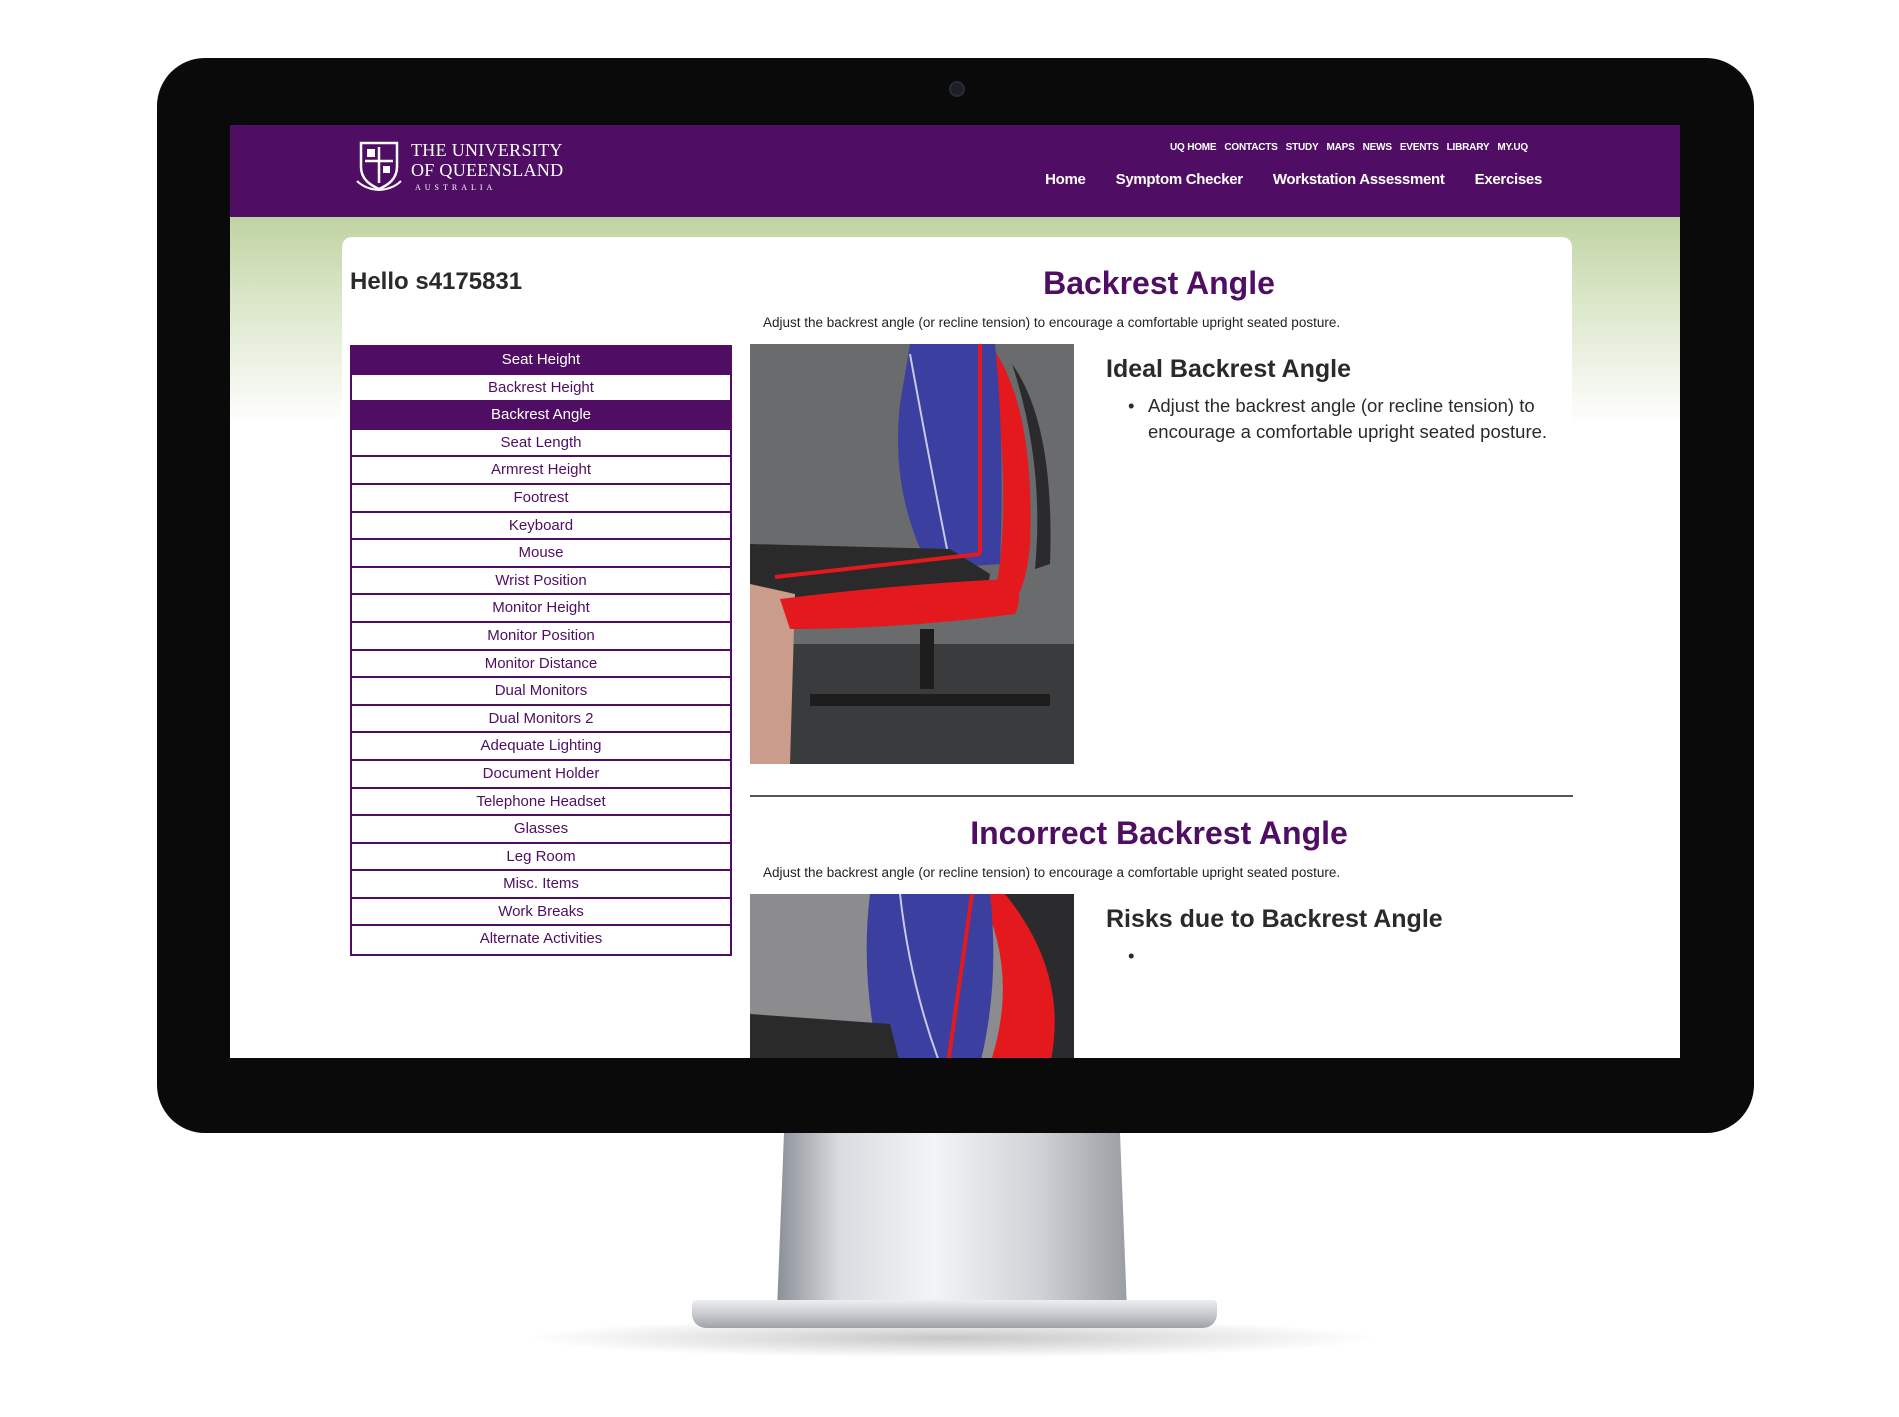  Describe the element at coordinates (1302, 147) in the screenshot. I see `util-link-study: STUDY` at that location.